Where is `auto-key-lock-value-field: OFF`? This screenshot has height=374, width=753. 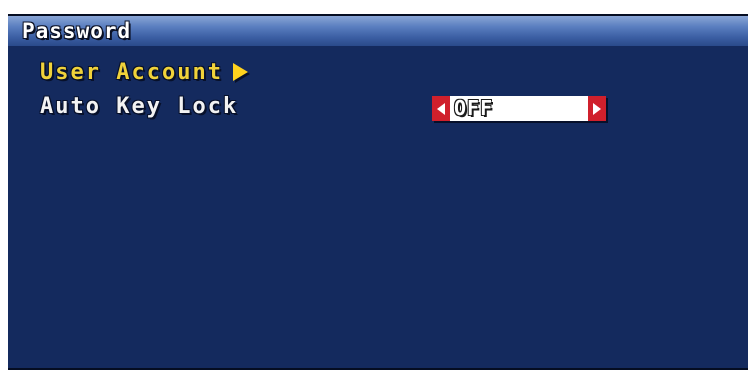
auto-key-lock-value-field: OFF is located at coordinates (519, 108).